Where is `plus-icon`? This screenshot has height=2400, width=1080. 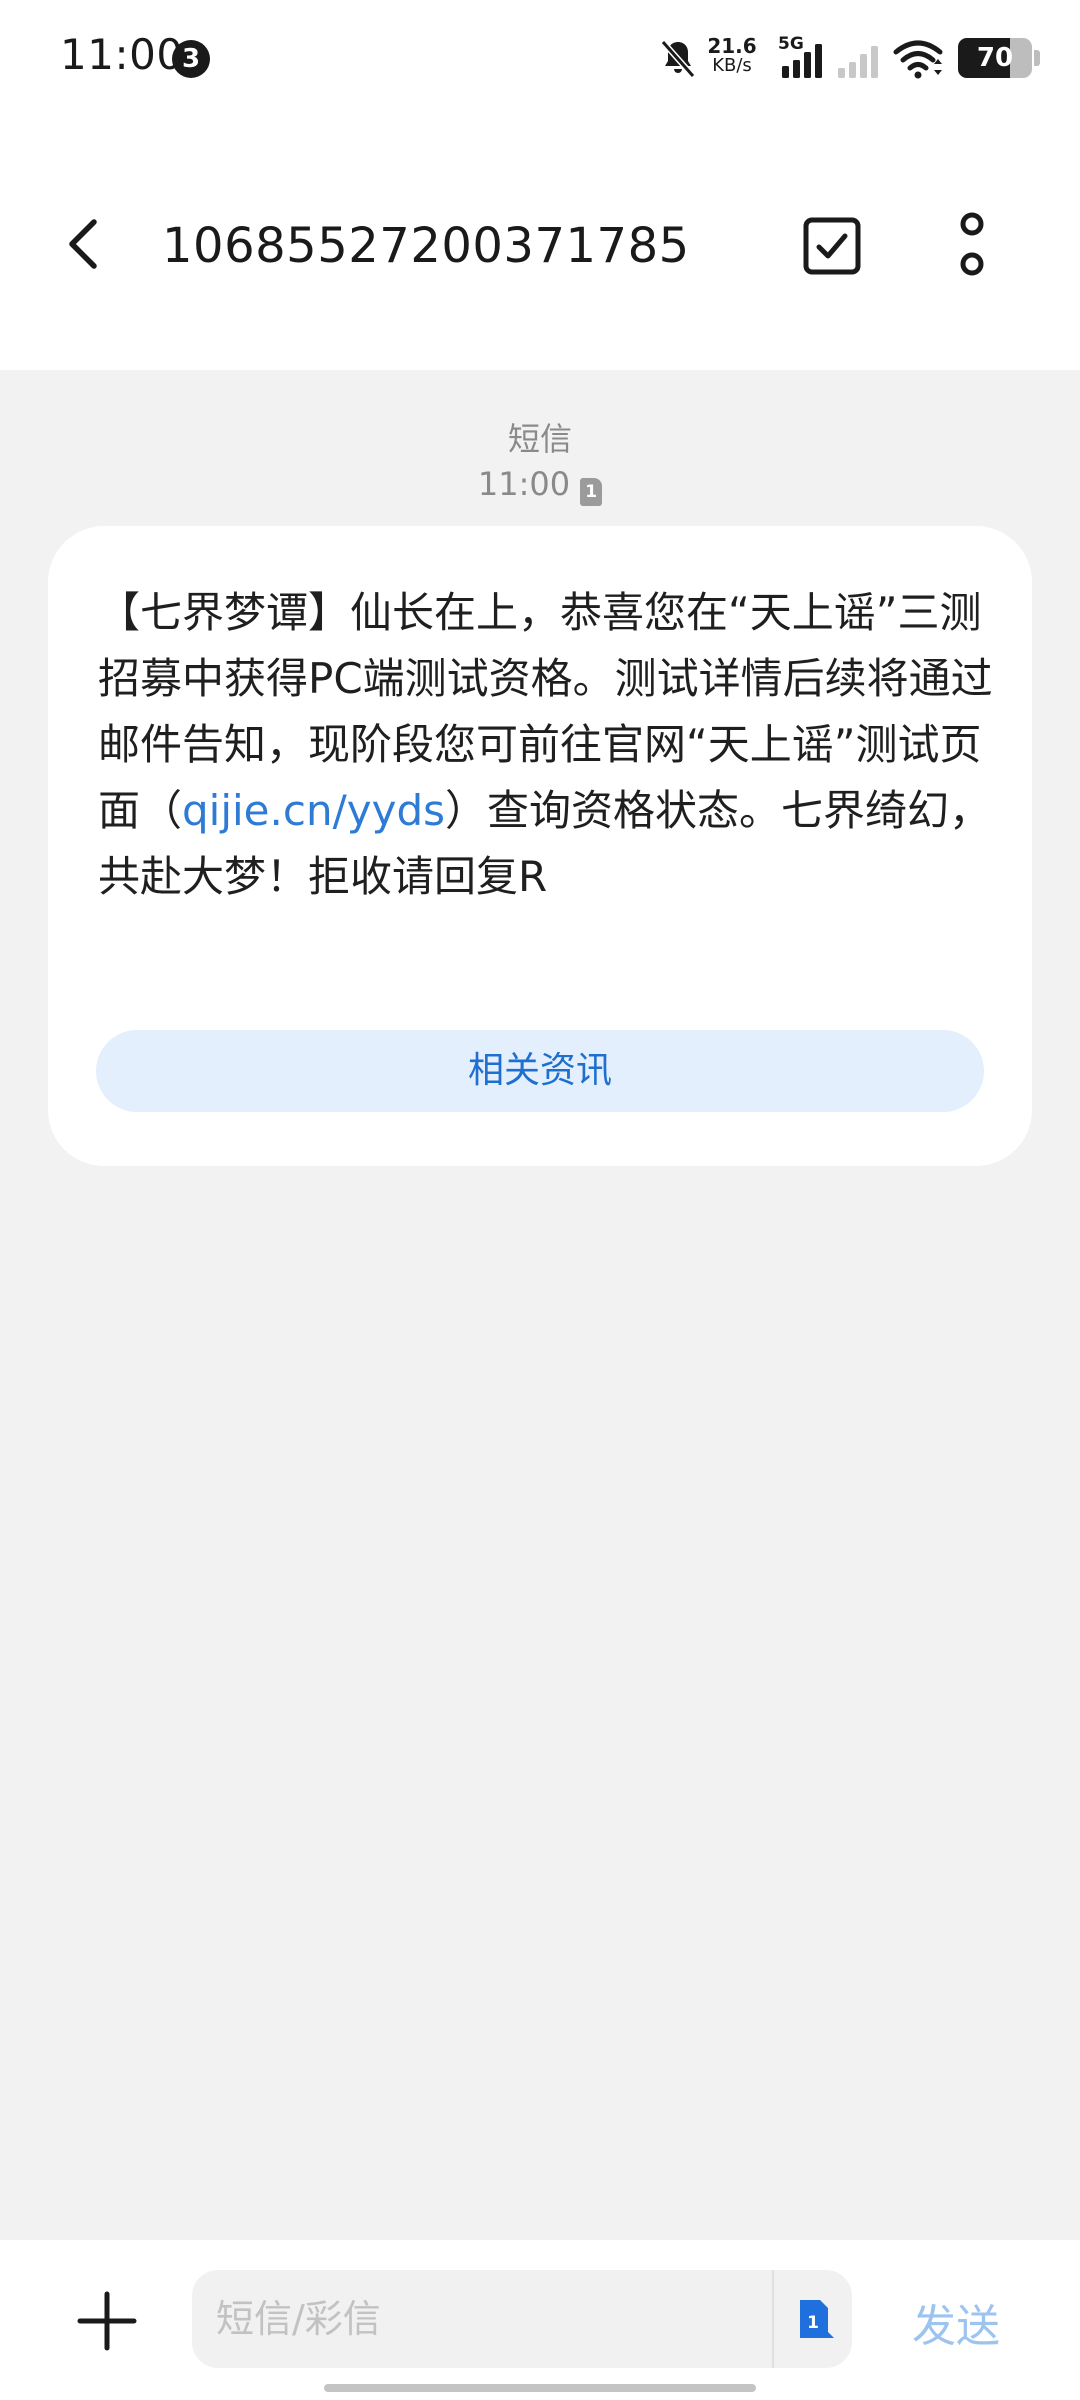
plus-icon is located at coordinates (107, 2321).